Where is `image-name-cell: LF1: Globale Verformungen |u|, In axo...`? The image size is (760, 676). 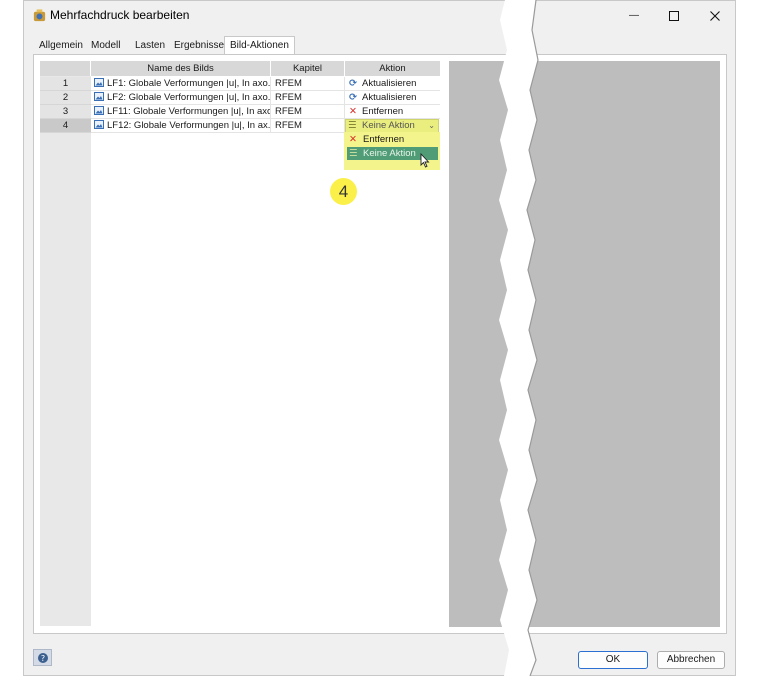 image-name-cell: LF1: Globale Verformungen |u|, In axo... is located at coordinates (181, 84).